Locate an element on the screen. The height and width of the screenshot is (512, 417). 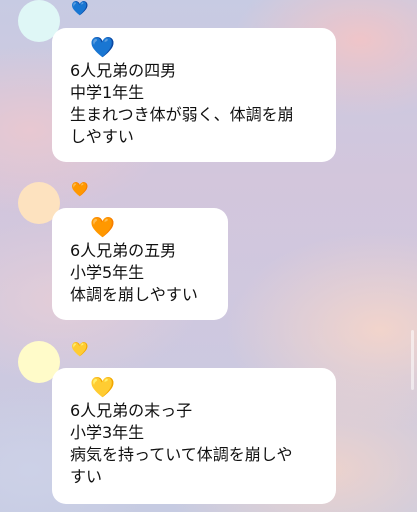
message-text-line: 小学5年生 is located at coordinates (107, 272).